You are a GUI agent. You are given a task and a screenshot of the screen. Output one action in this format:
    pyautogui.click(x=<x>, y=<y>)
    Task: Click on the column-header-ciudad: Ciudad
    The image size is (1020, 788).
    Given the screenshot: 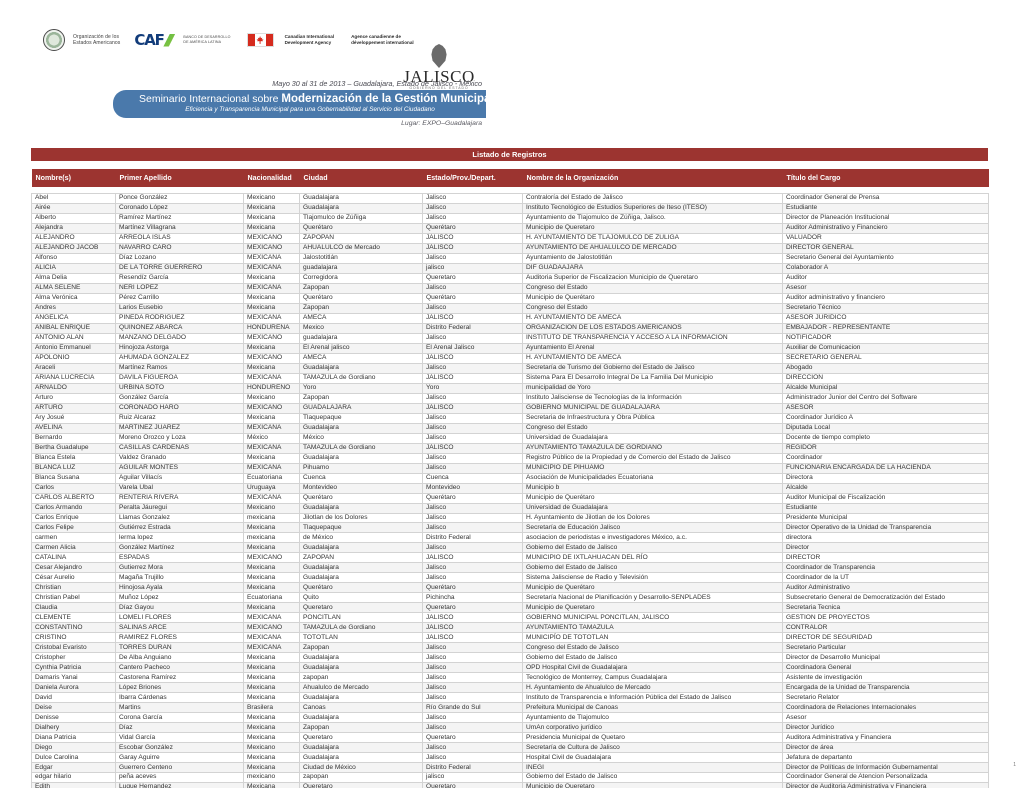 What is the action you would take?
    pyautogui.click(x=361, y=178)
    